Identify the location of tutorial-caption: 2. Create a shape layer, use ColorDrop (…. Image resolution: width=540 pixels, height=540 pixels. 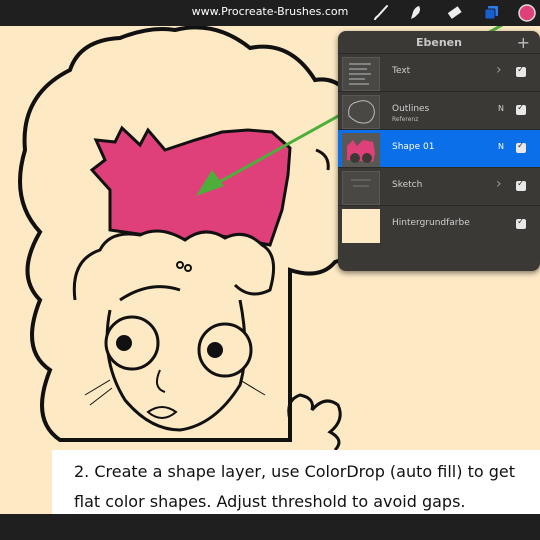
(296, 485).